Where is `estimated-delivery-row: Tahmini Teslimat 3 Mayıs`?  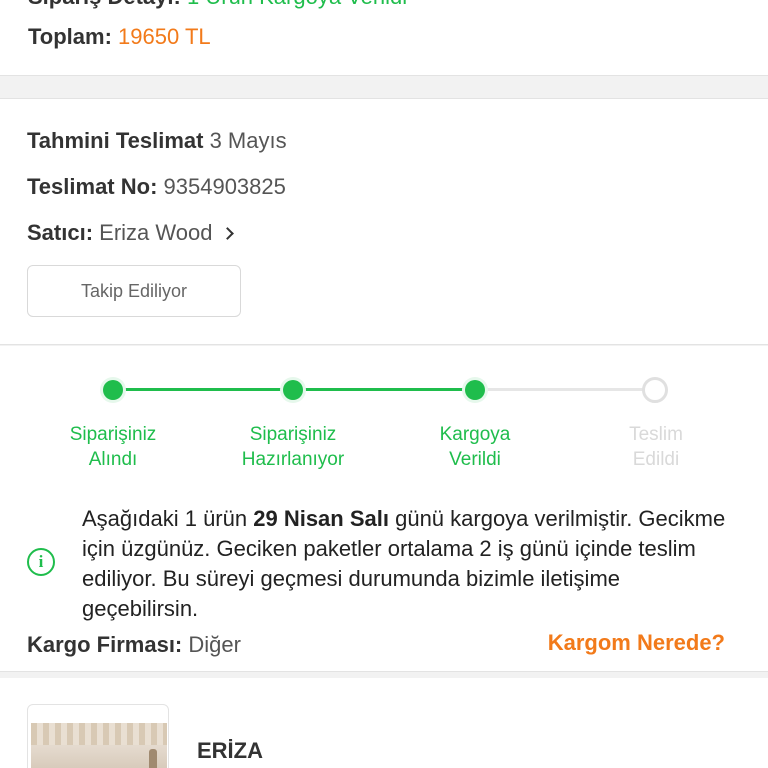
estimated-delivery-row: Tahmini Teslimat 3 Mayıs is located at coordinates (157, 141).